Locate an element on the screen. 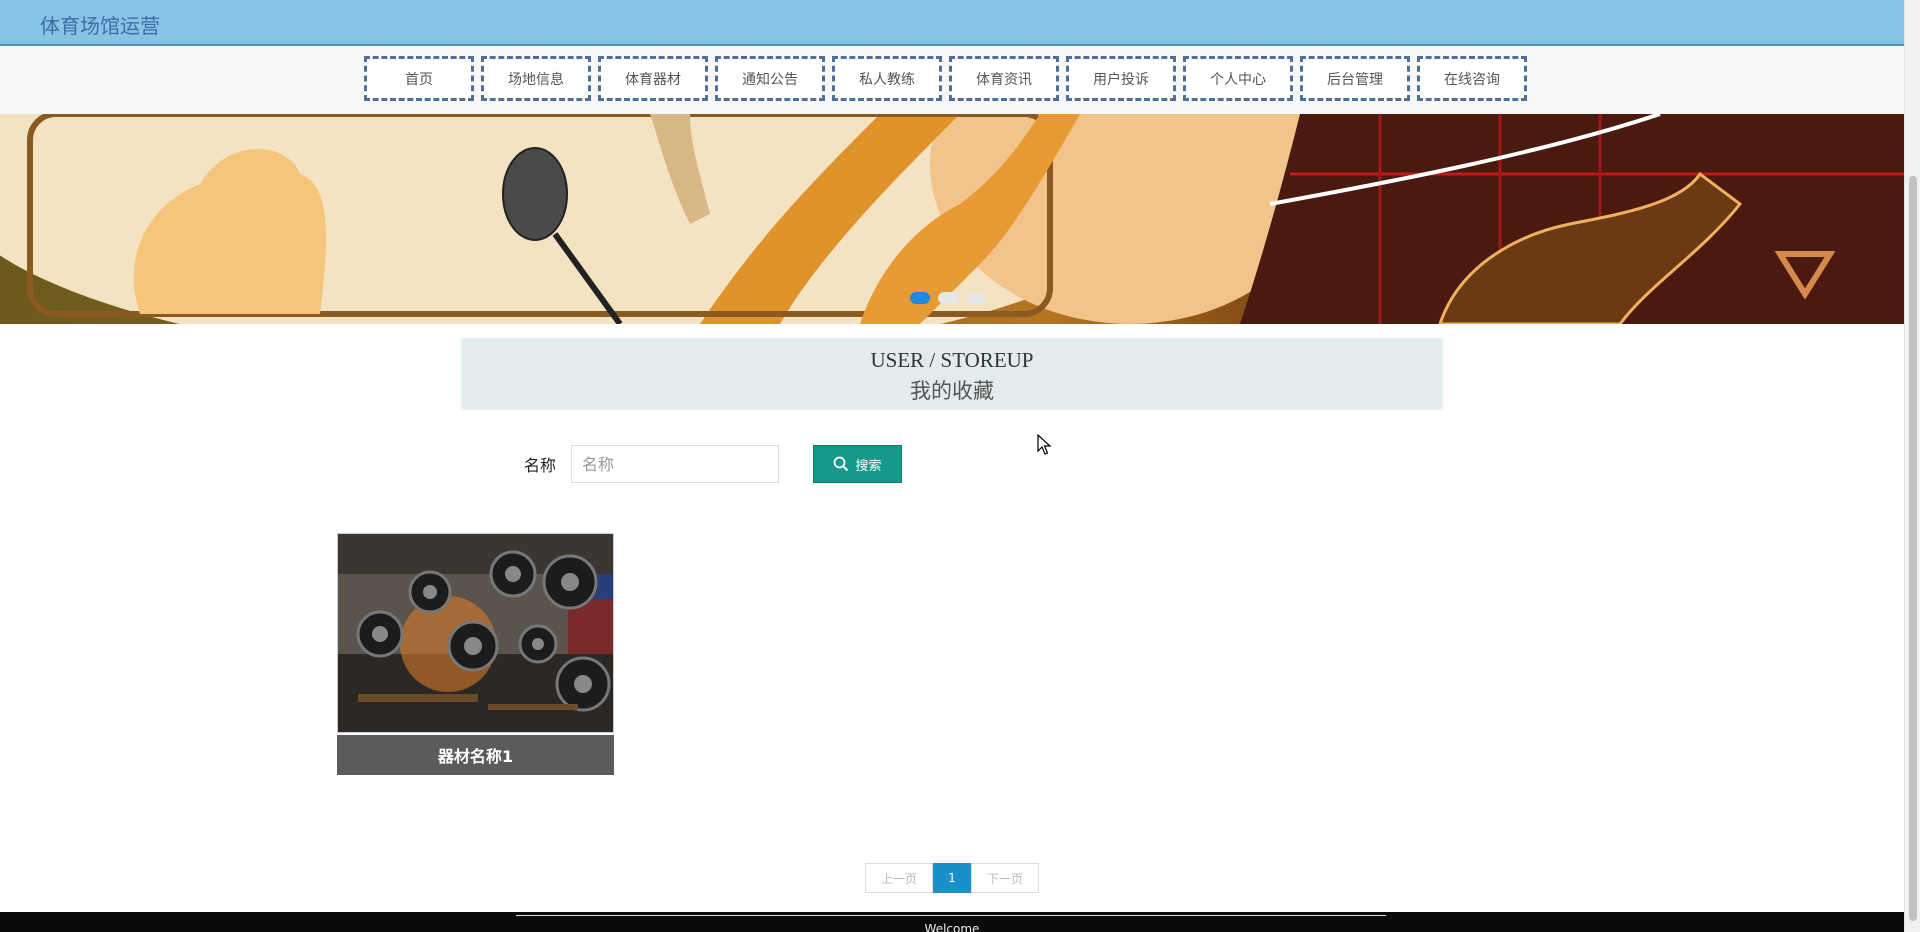 The image size is (1920, 932). pagination: 上一页 1 下一页 is located at coordinates (952, 878).